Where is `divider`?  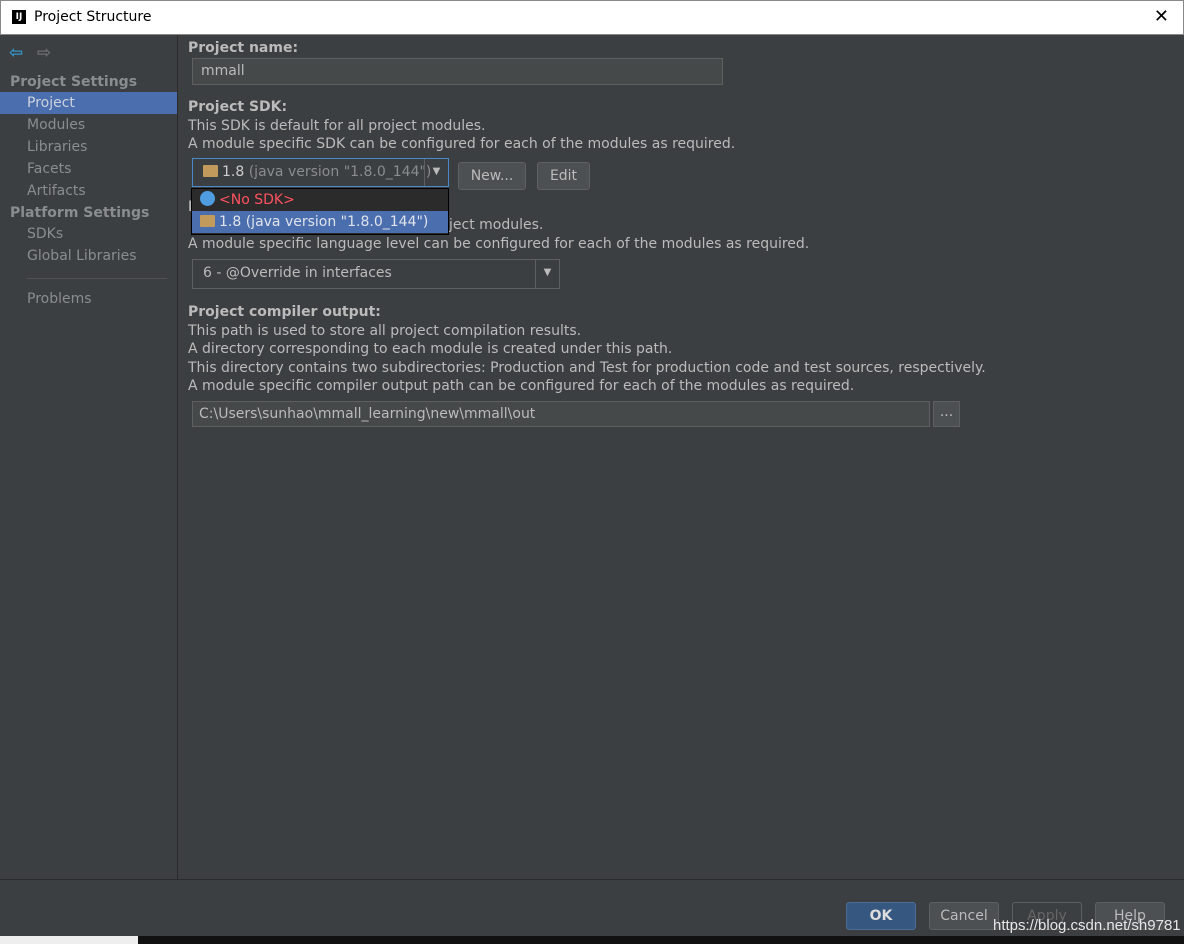
divider is located at coordinates (97, 278).